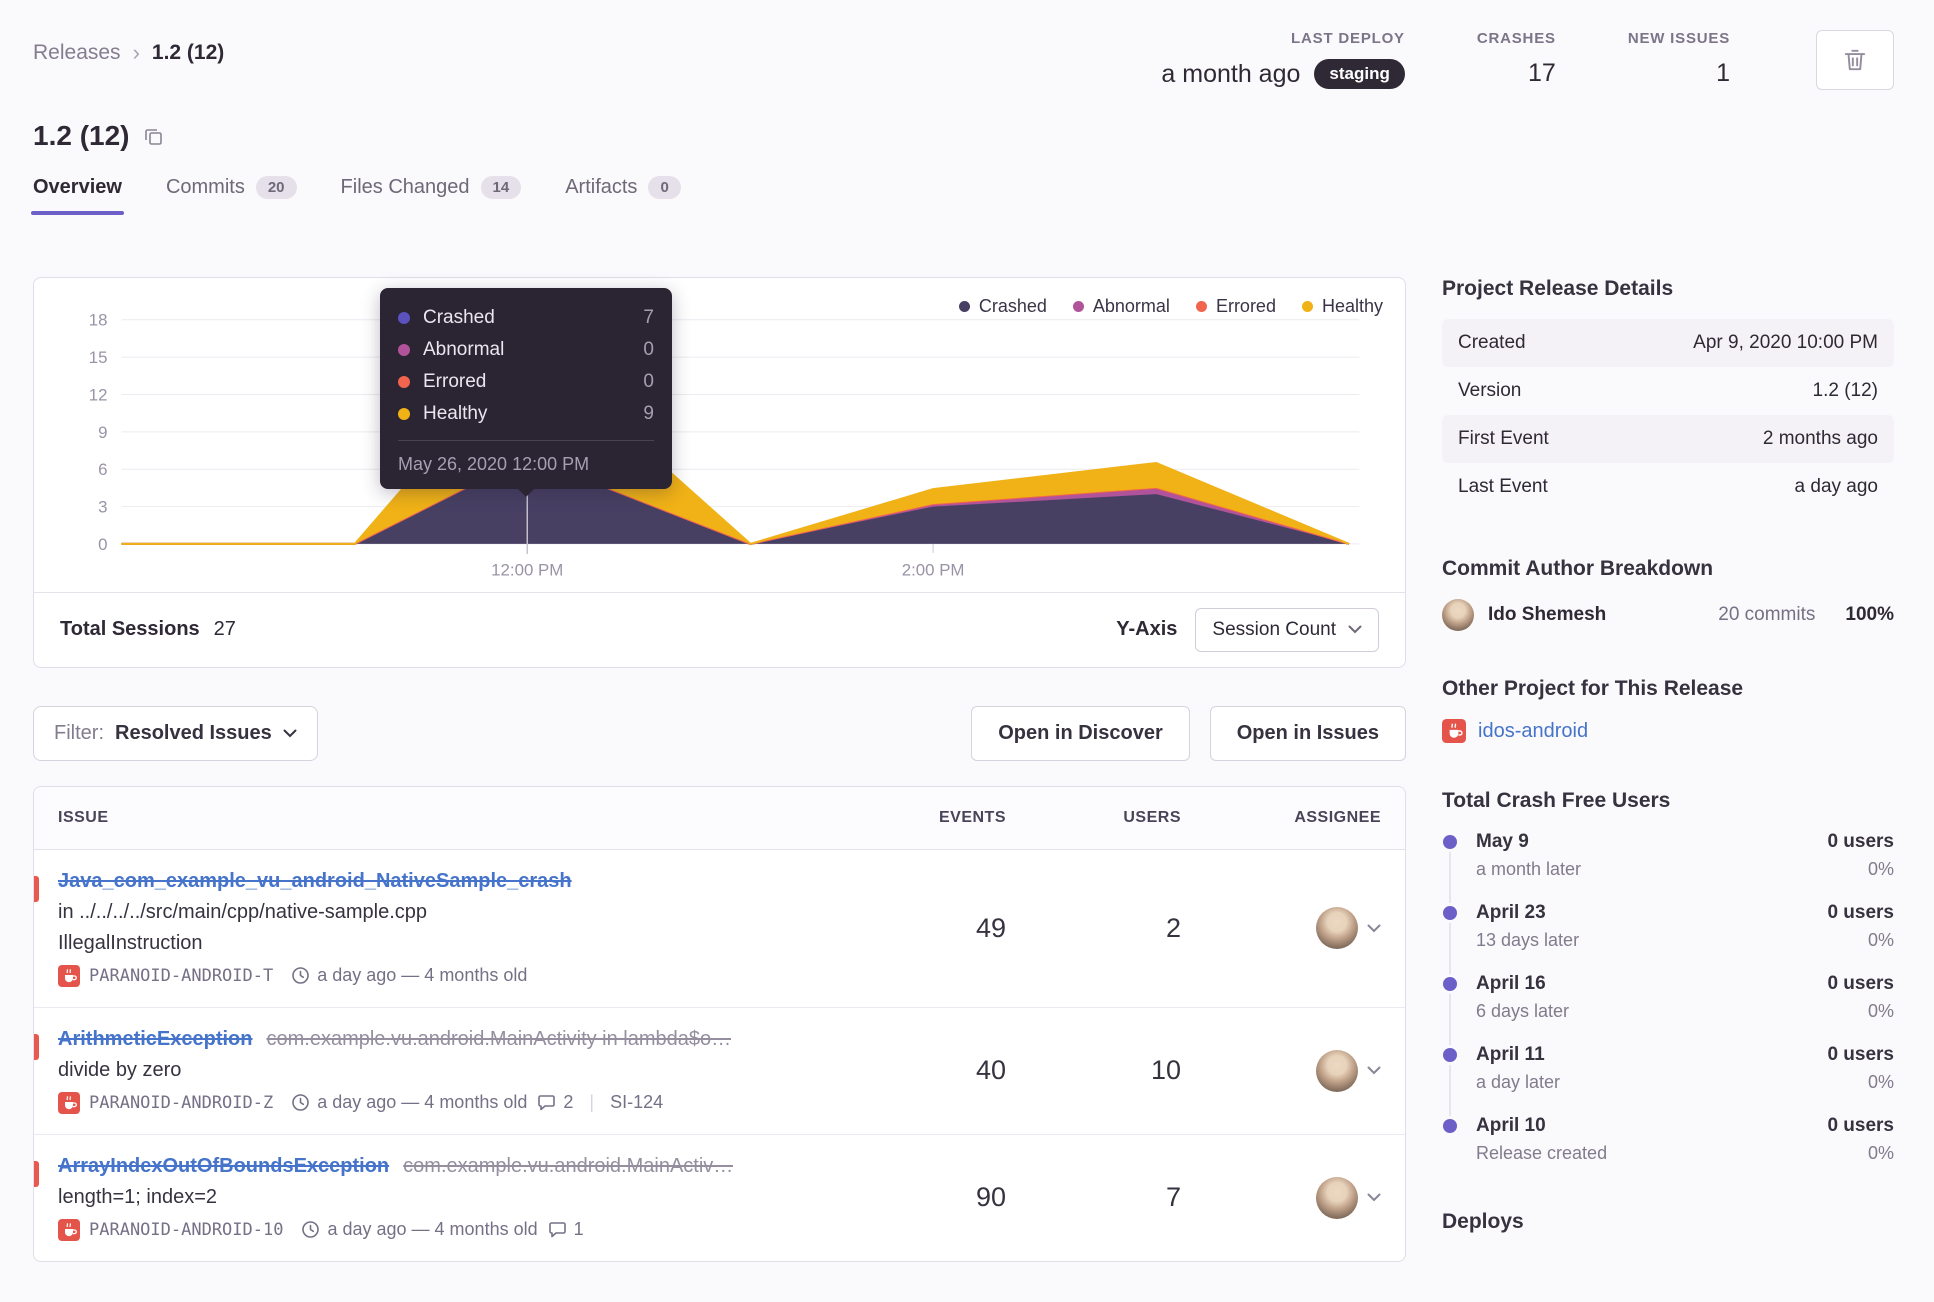  What do you see at coordinates (648, 413) in the screenshot?
I see `tooltip-healthy-value: 9` at bounding box center [648, 413].